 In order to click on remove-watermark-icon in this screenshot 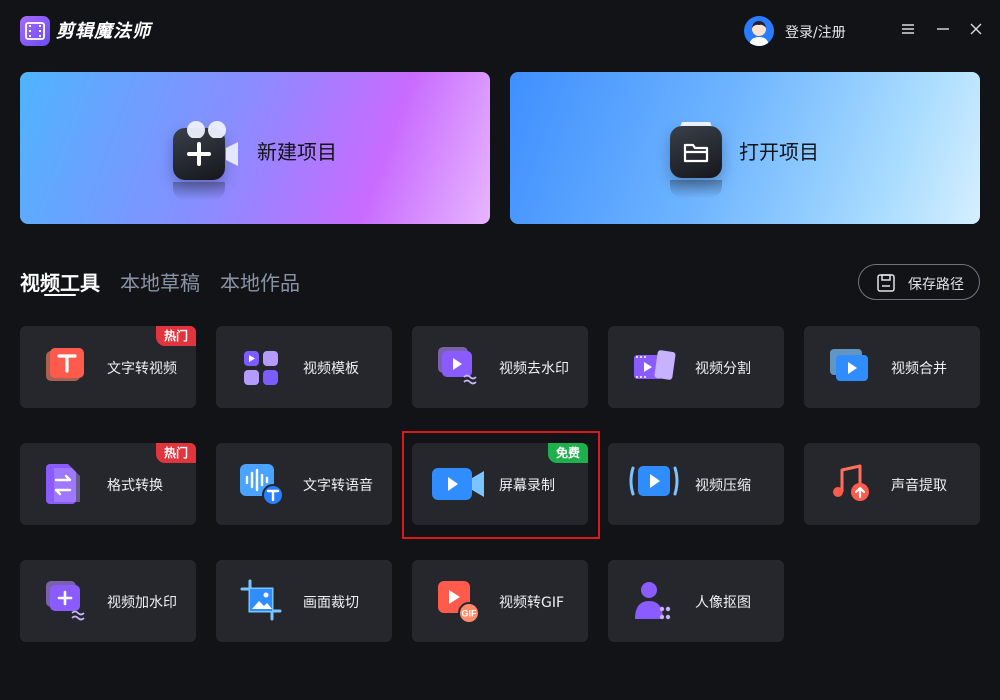, I will do `click(458, 367)`.